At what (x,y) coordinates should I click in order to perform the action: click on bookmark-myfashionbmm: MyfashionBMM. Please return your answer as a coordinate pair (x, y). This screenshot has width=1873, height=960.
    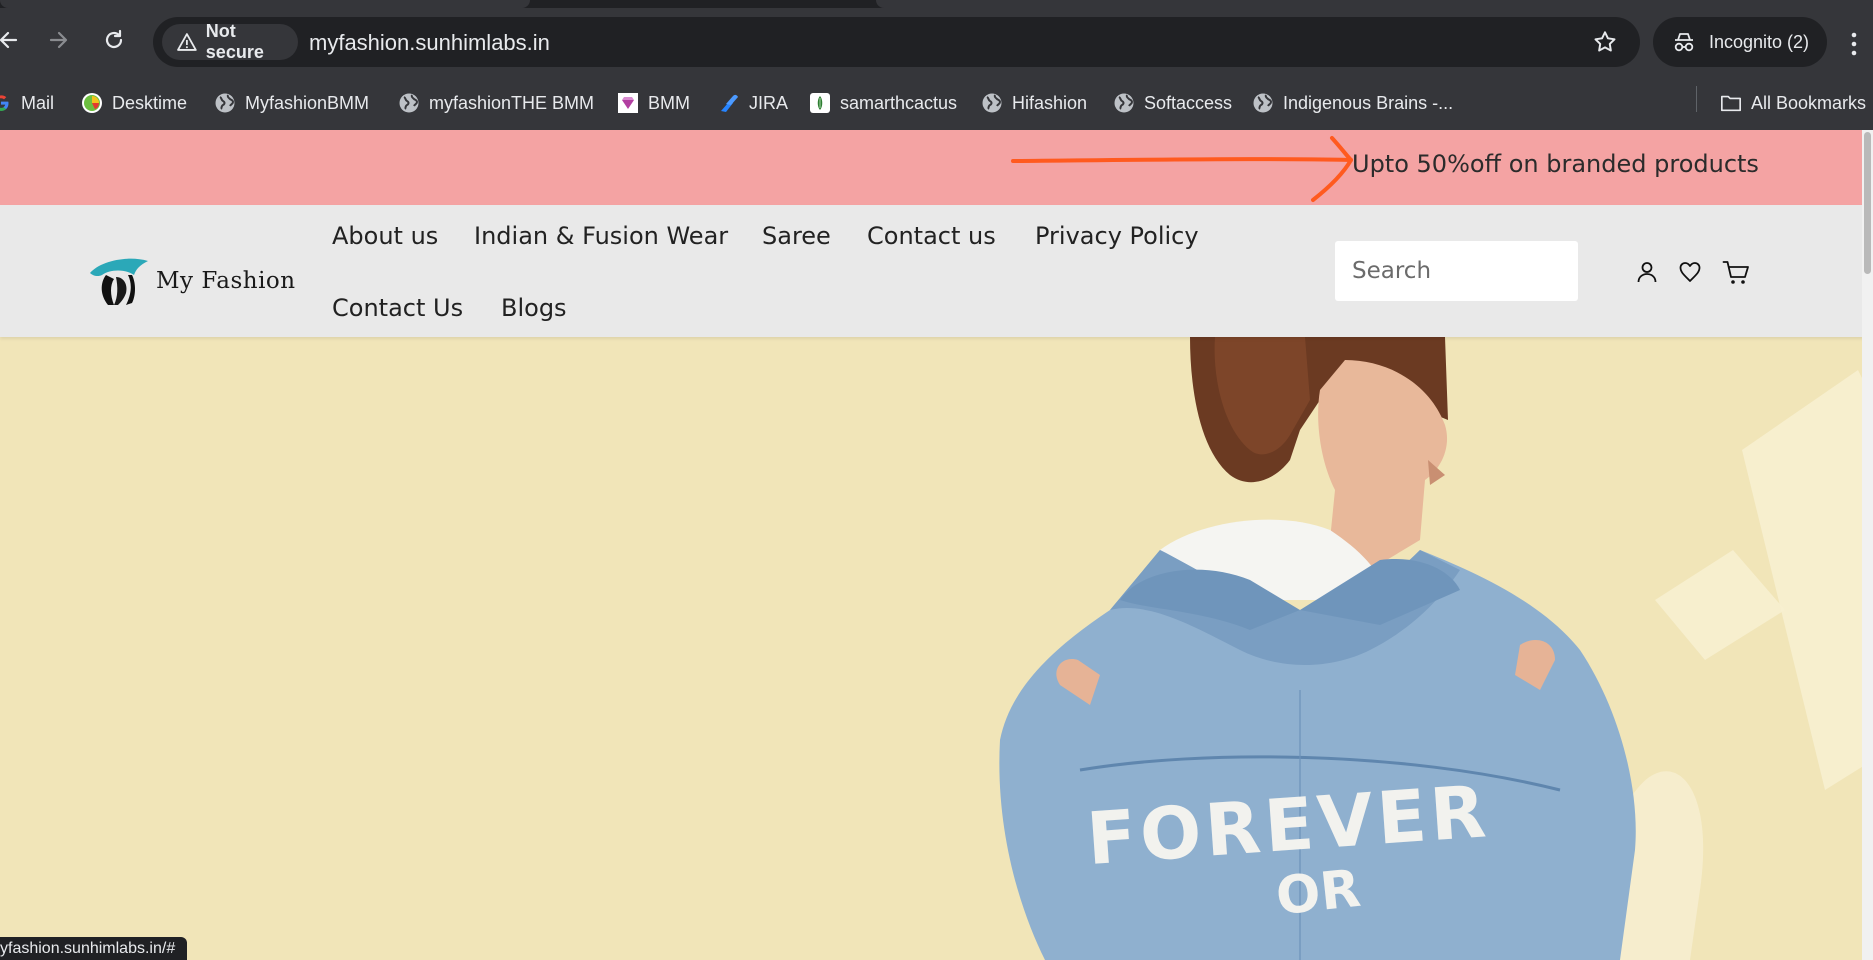
    Looking at the image, I should click on (291, 103).